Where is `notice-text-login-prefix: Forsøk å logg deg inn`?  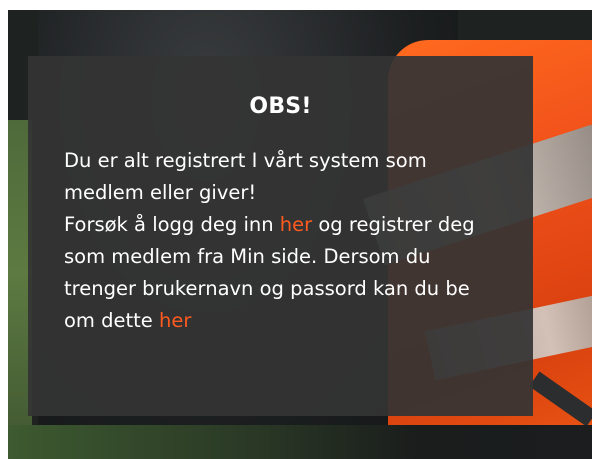 notice-text-login-prefix: Forsøk å logg deg inn is located at coordinates (172, 224).